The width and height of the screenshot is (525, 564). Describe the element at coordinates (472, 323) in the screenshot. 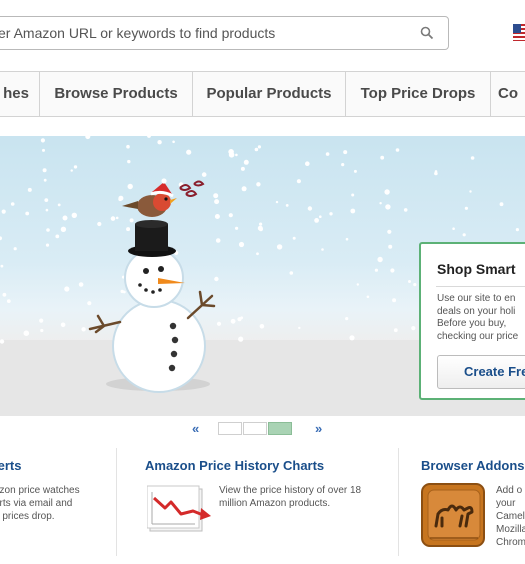

I see `promo-line: Before you buy,` at that location.